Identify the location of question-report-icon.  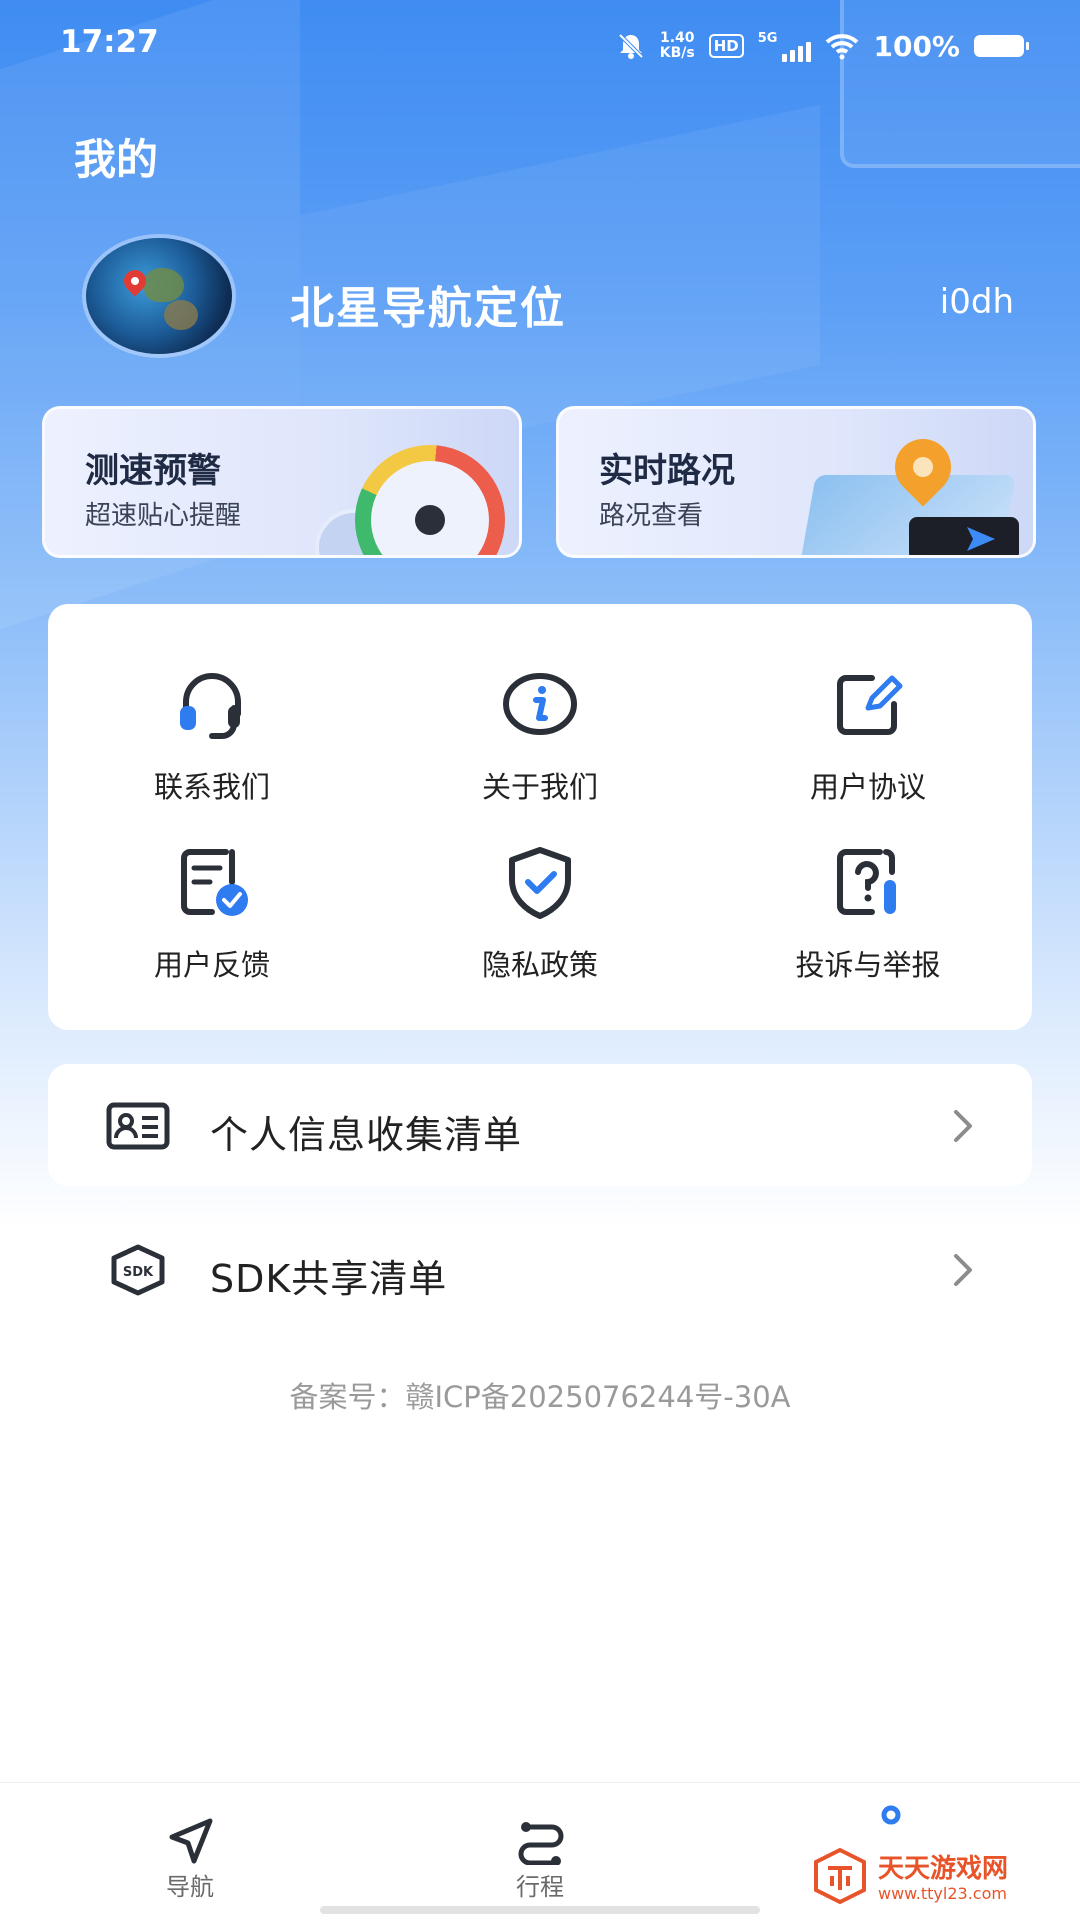
(866, 882).